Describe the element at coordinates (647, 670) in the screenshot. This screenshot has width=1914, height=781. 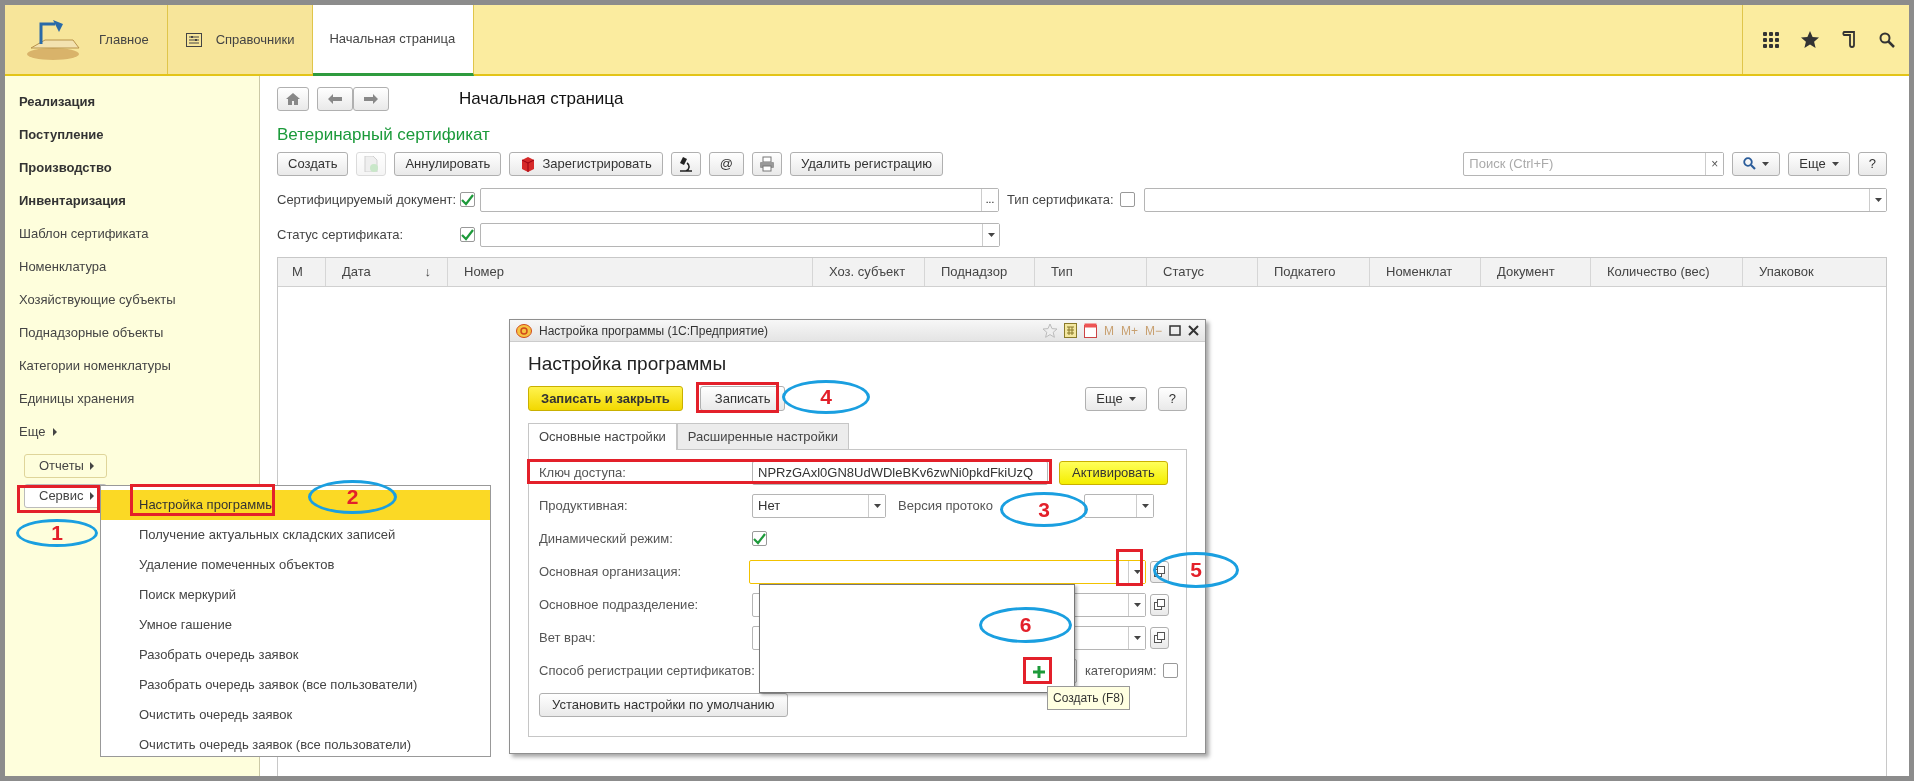
I see `field-label: Способ регистрации сертификатов:` at that location.